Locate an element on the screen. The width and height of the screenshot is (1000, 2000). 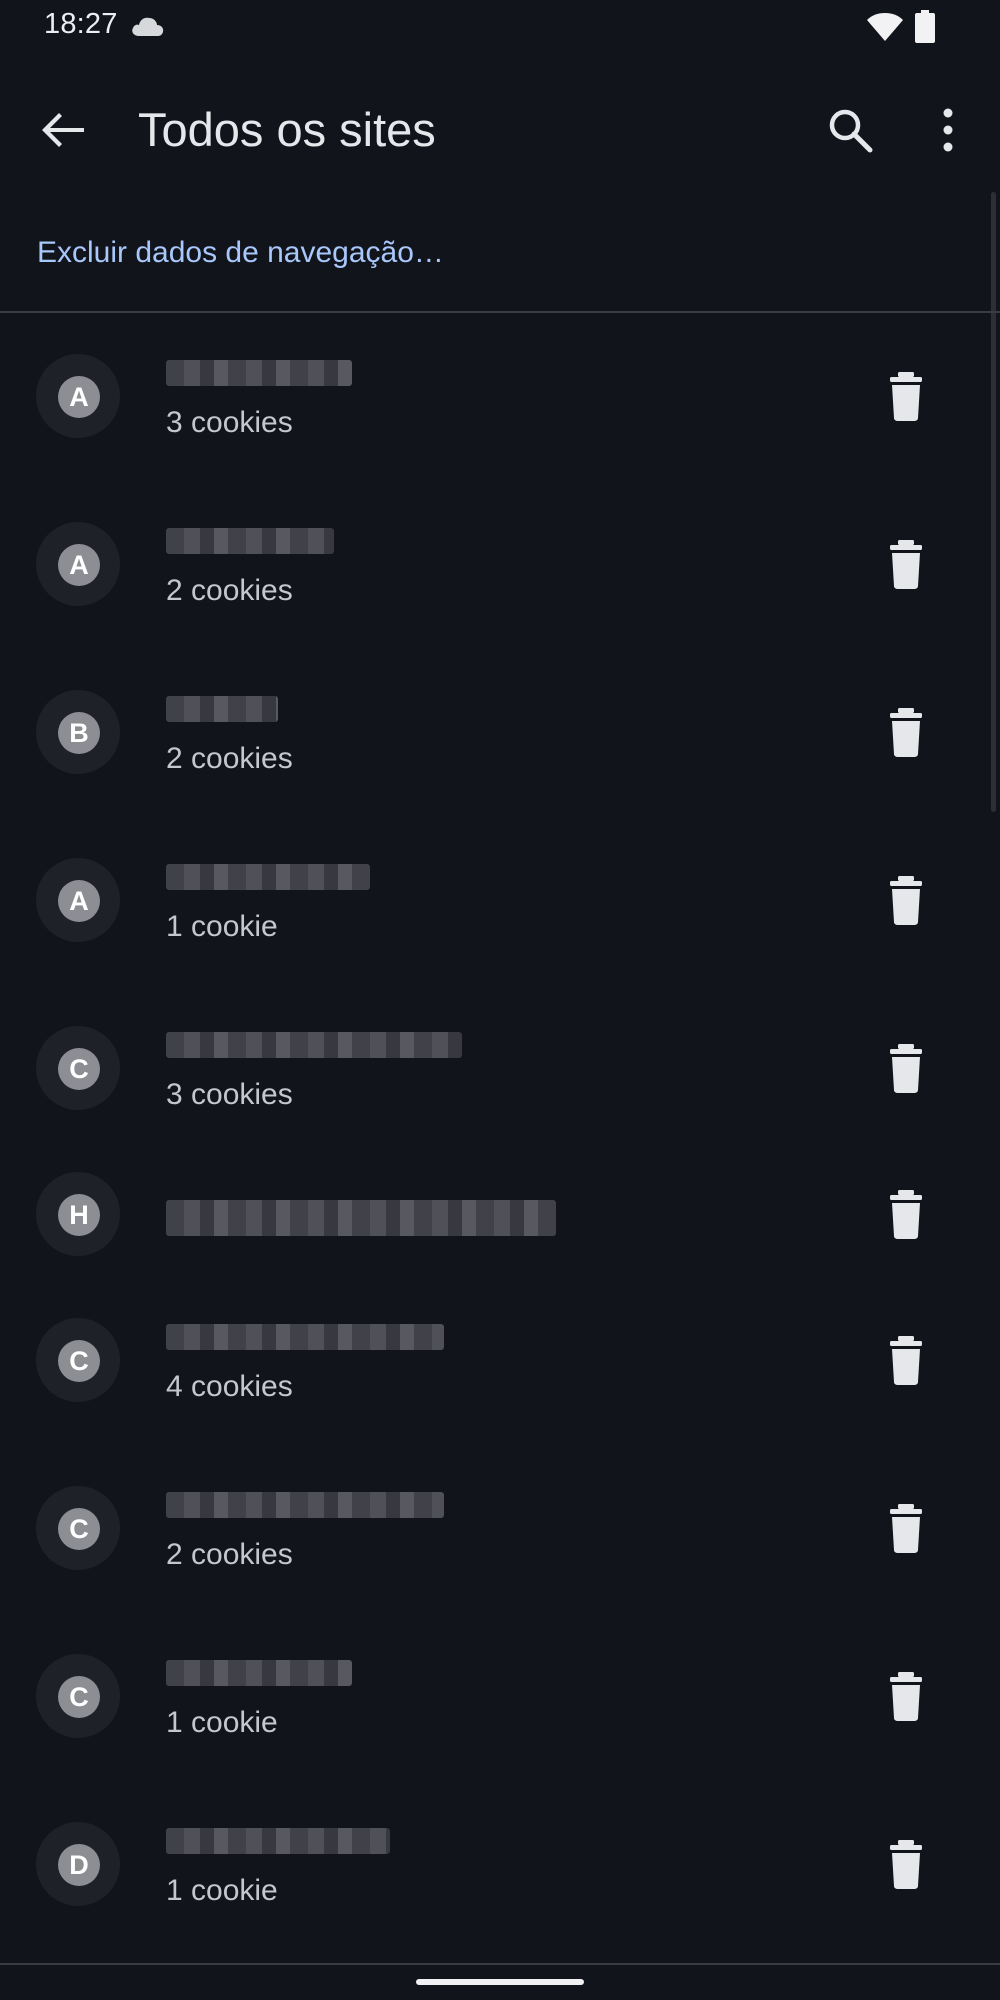
app-bar: Todos os sites is located at coordinates (500, 130).